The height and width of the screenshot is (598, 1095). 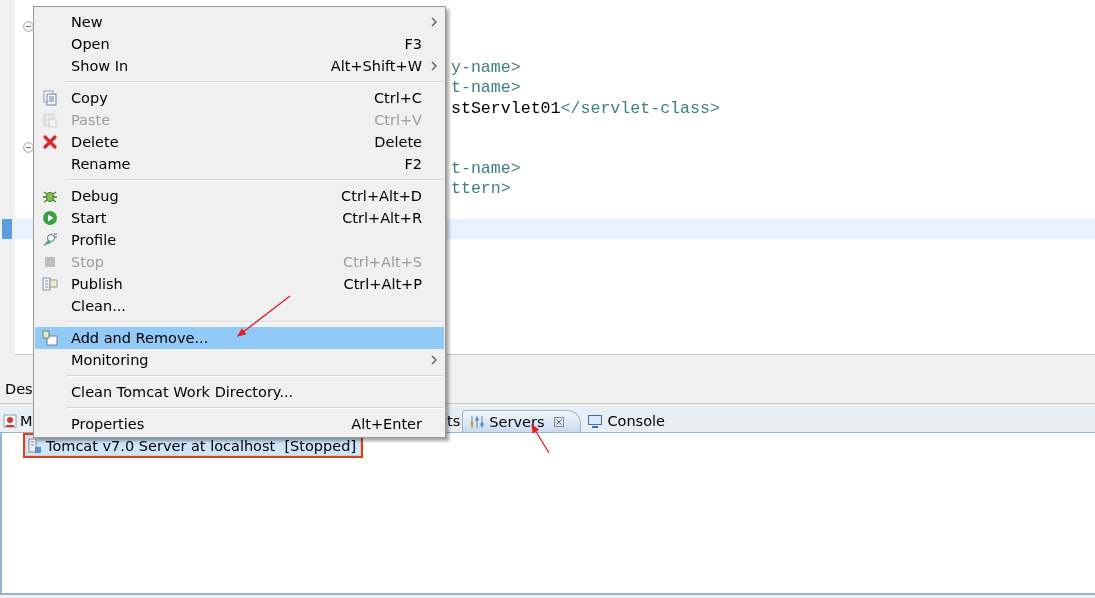 I want to click on menu-item: Delete Delete, so click(x=239, y=142).